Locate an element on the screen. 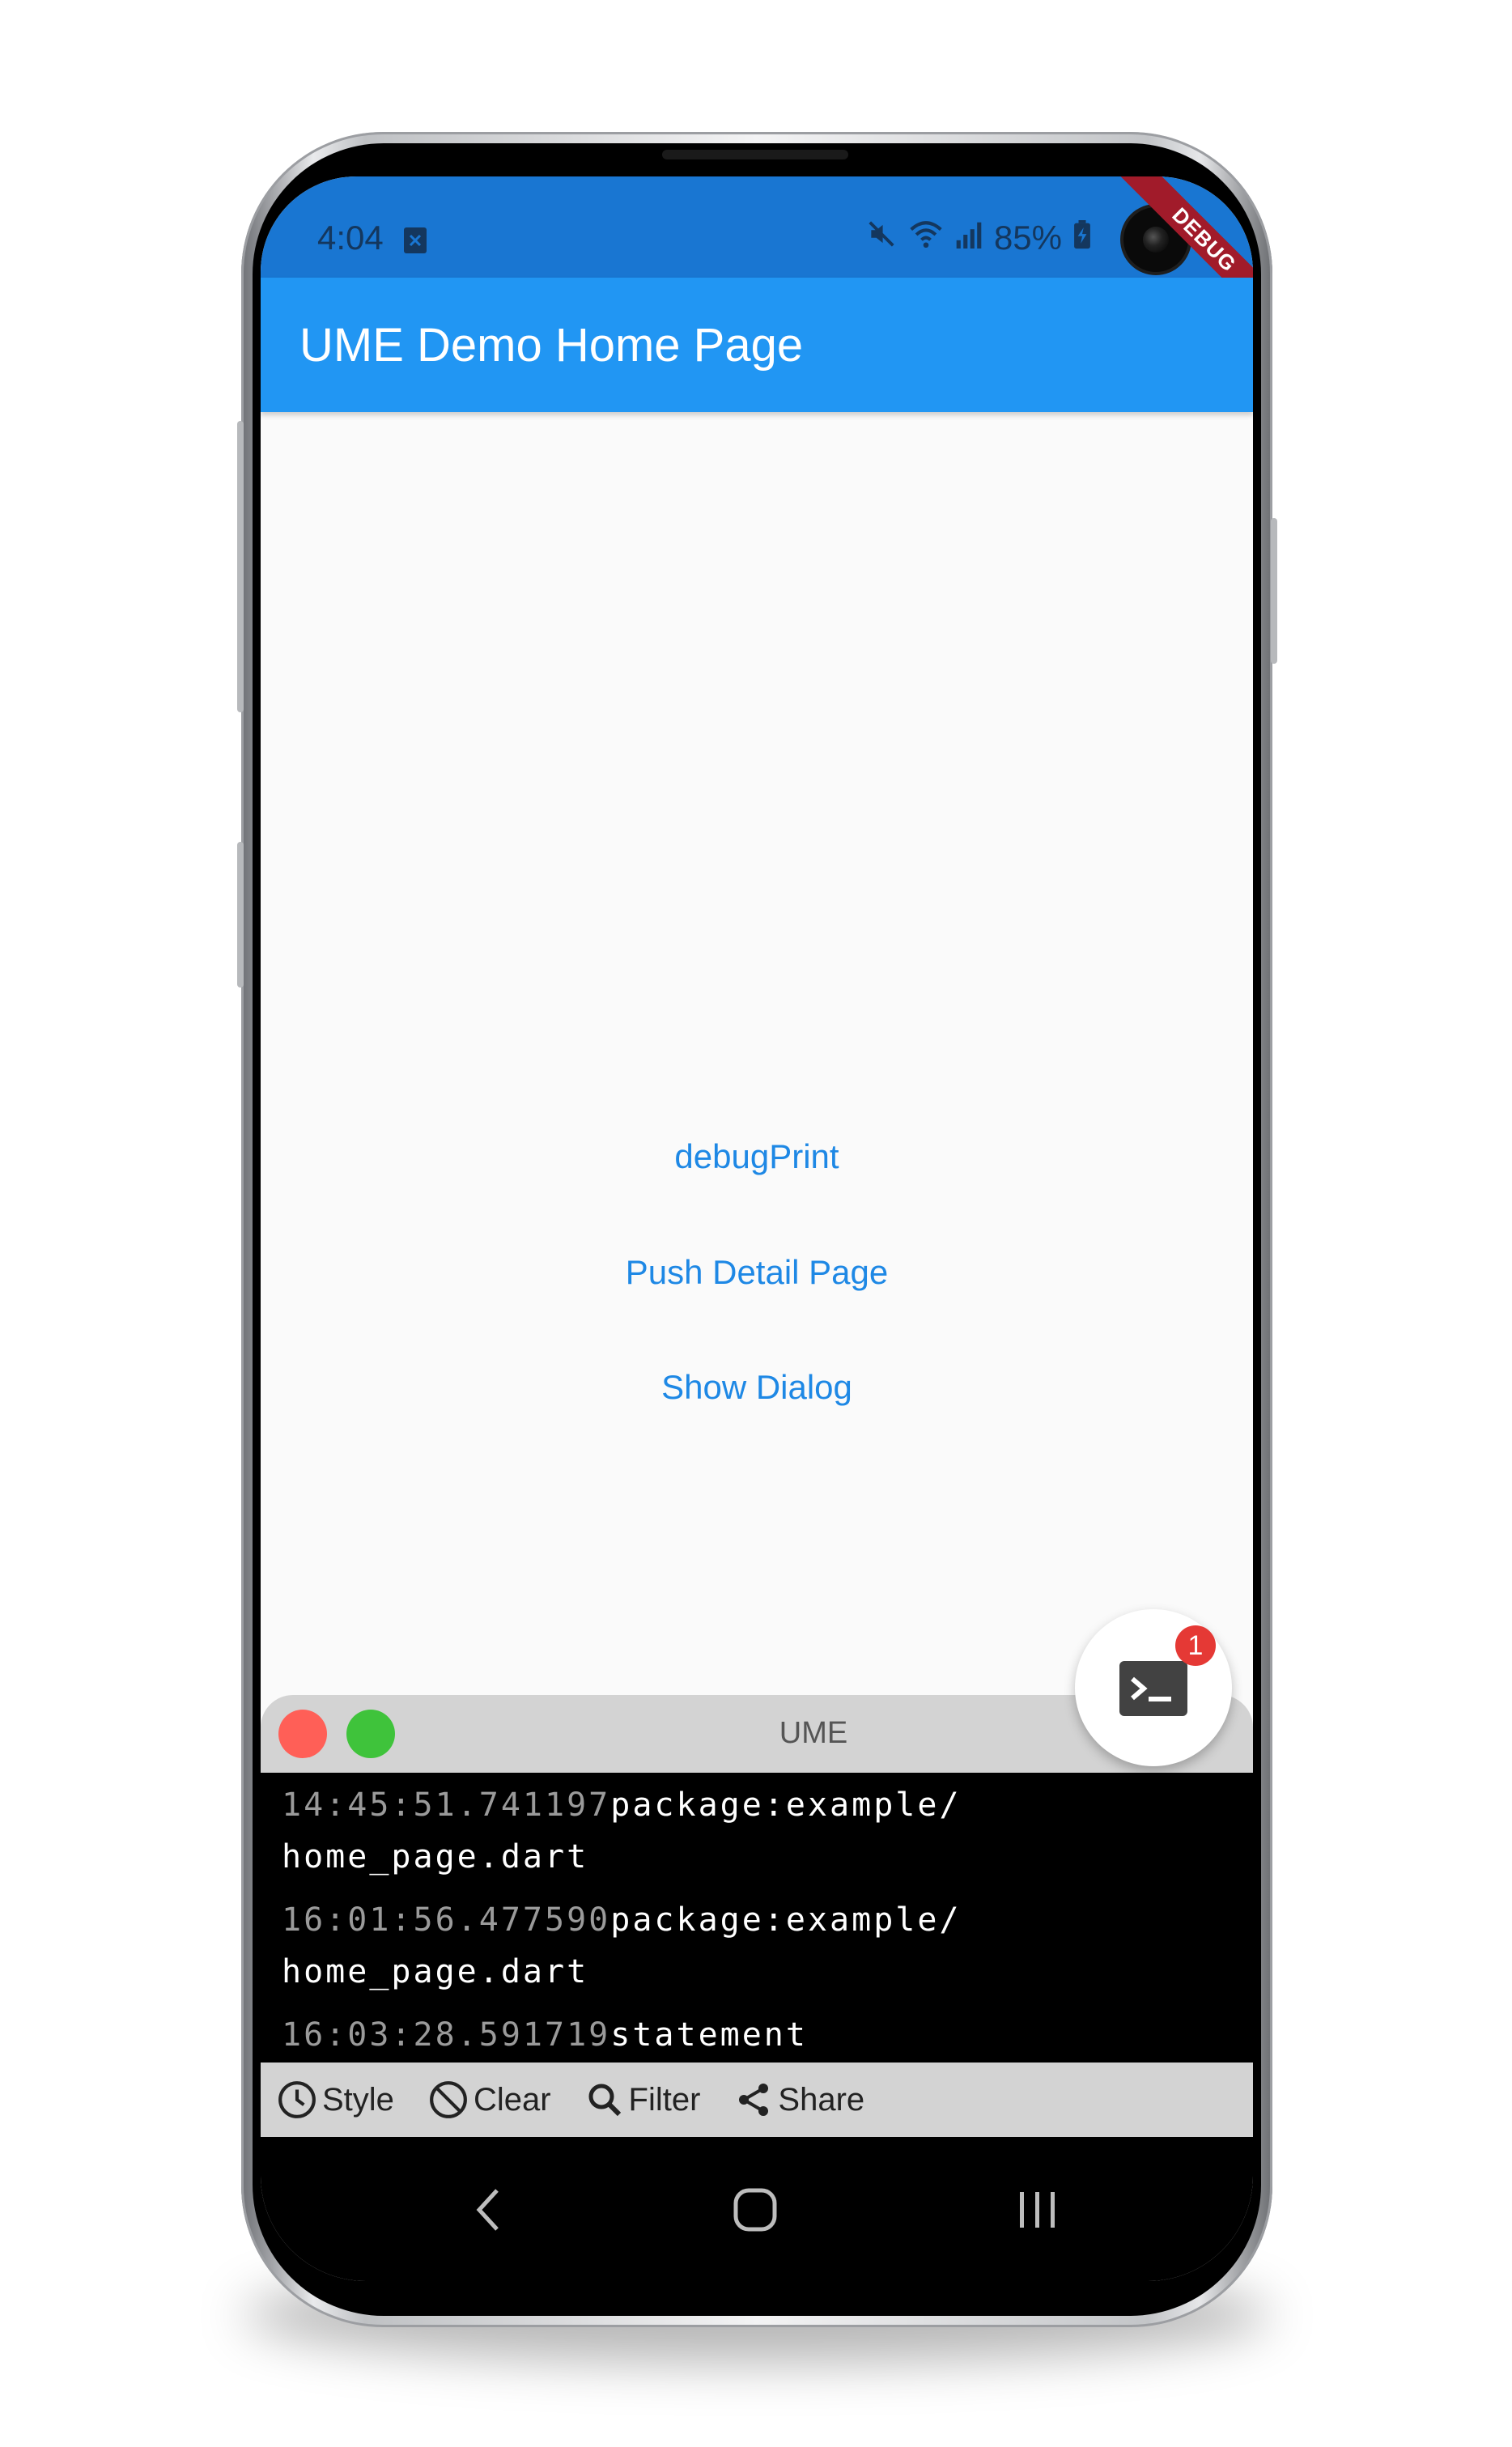 This screenshot has width=1512, height=2447. power-button is located at coordinates (1274, 591).